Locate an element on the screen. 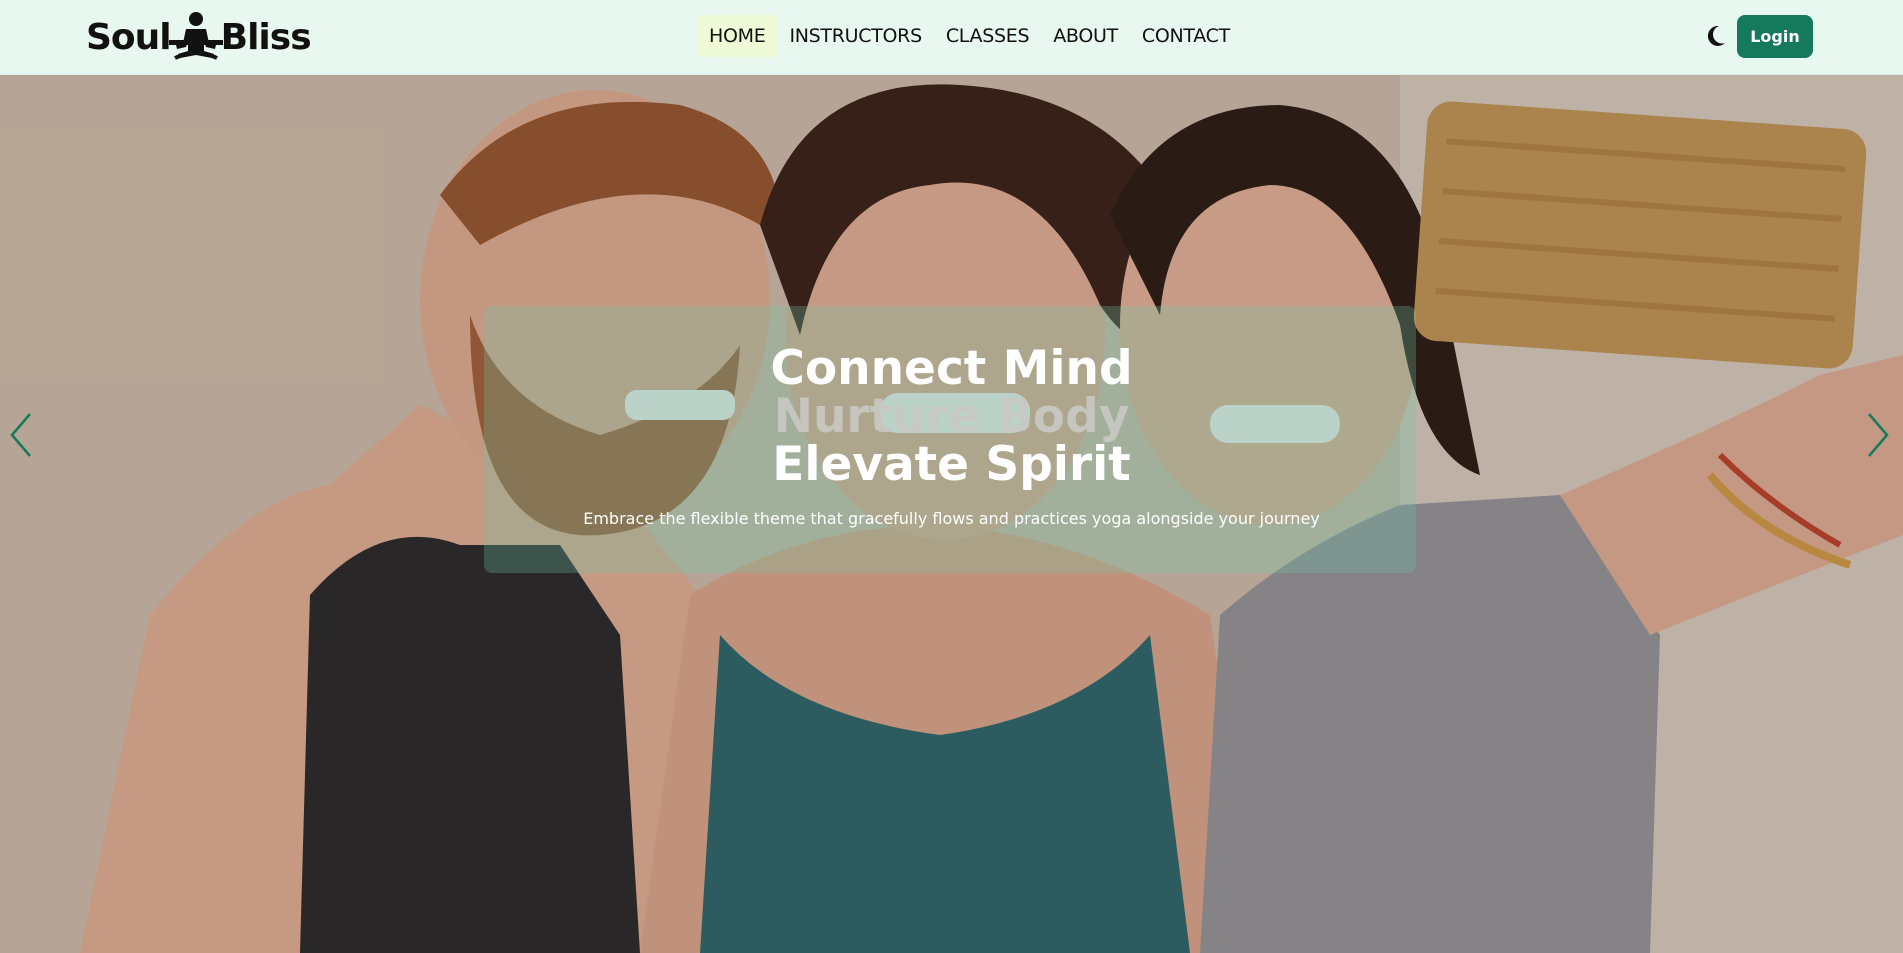  nav-classes: CLASSES is located at coordinates (987, 36).